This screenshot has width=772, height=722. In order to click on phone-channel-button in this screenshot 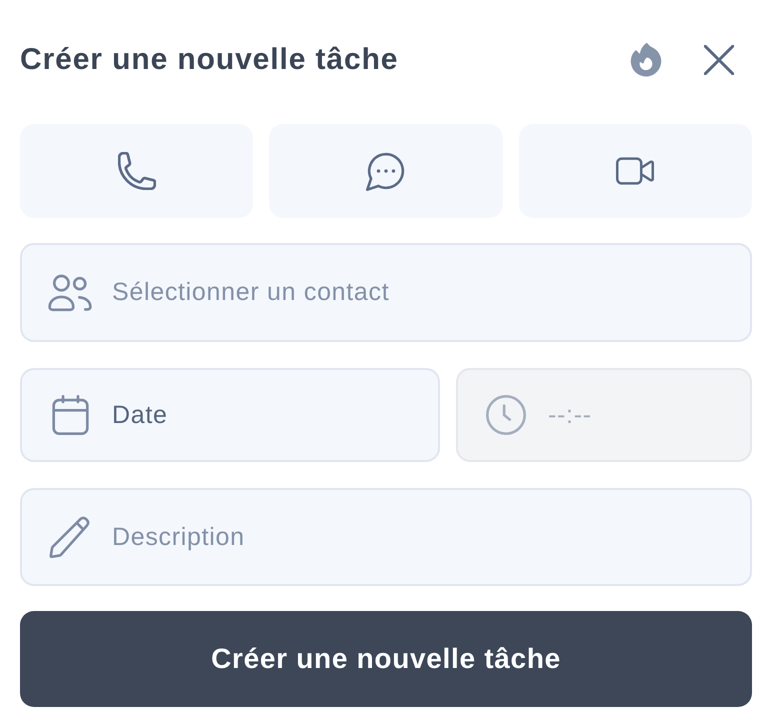, I will do `click(137, 171)`.